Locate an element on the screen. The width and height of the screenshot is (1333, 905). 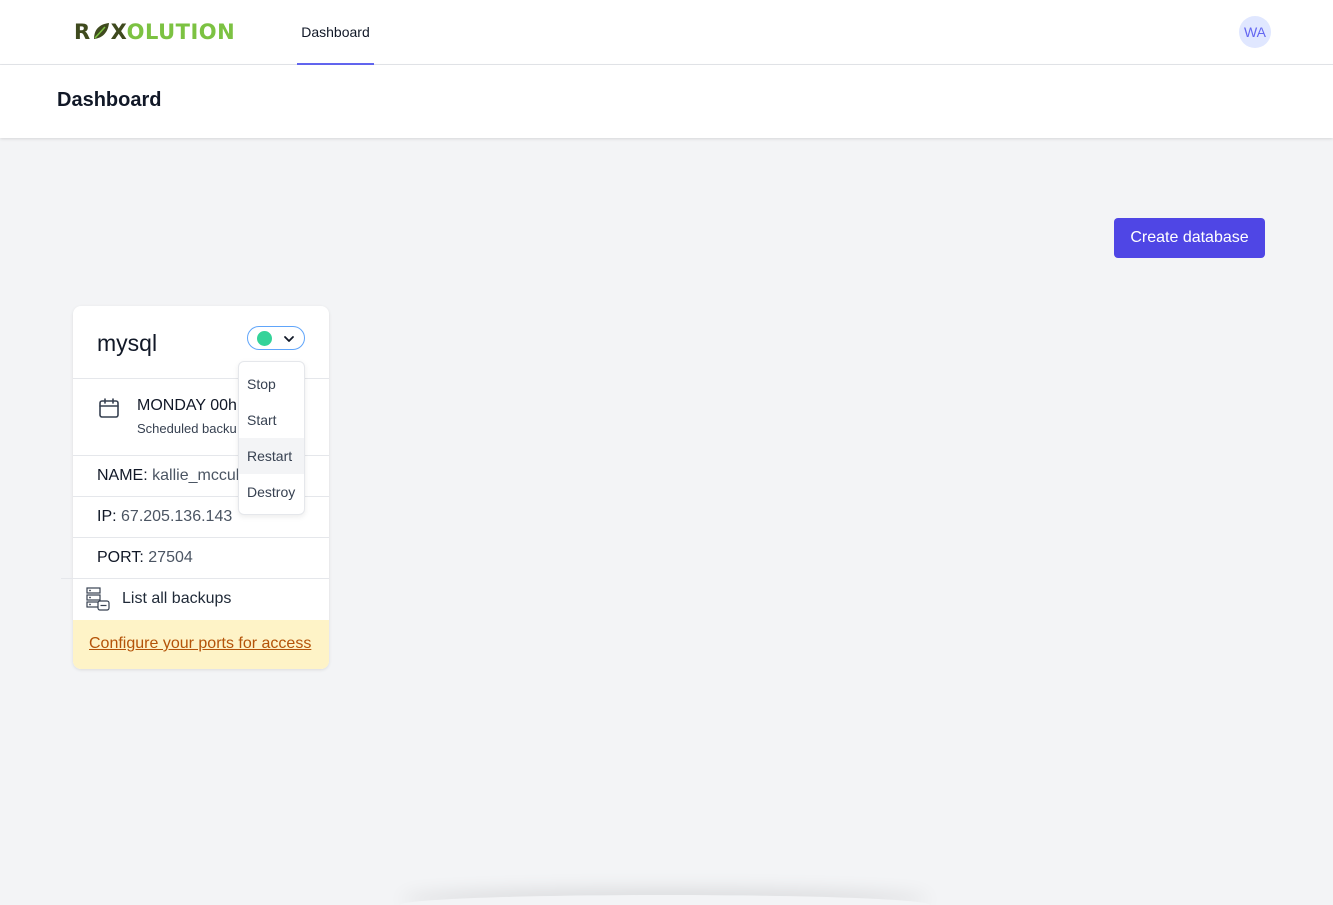
configure-ports-link: Configure your ports for access is located at coordinates (200, 644).